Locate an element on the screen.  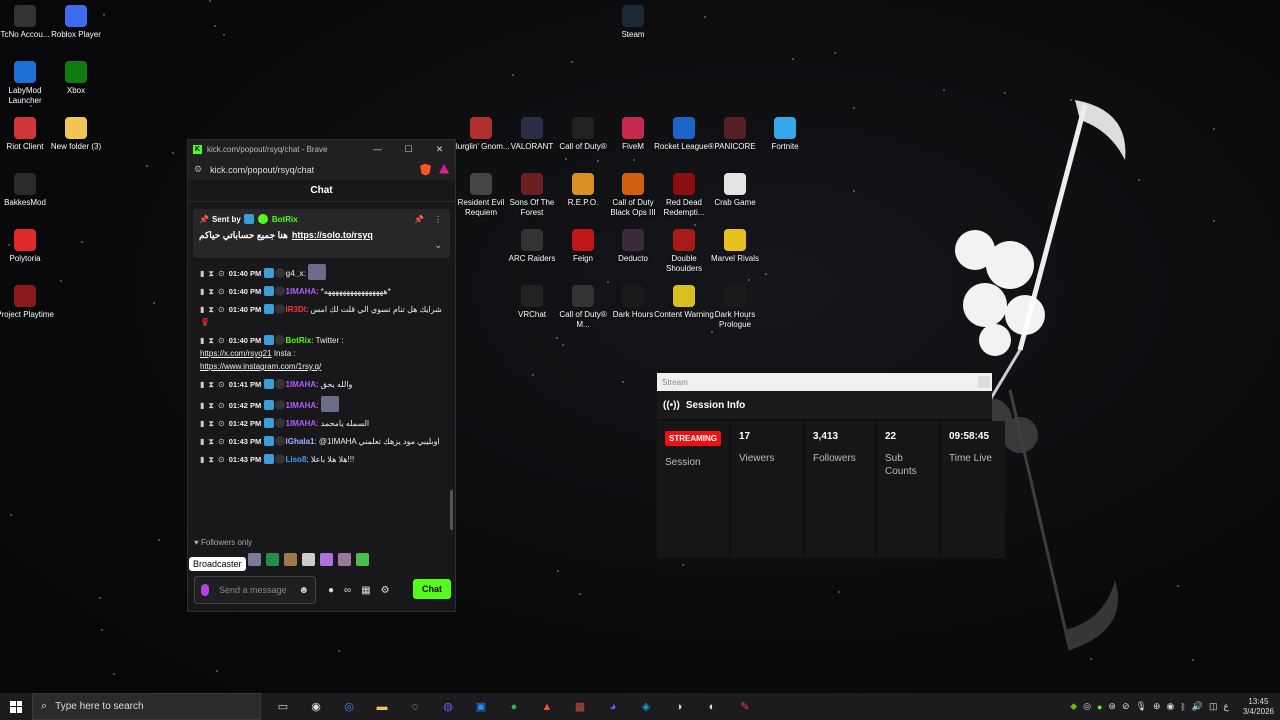
stream-window-titlebar: Stream is located at coordinates (824, 382).